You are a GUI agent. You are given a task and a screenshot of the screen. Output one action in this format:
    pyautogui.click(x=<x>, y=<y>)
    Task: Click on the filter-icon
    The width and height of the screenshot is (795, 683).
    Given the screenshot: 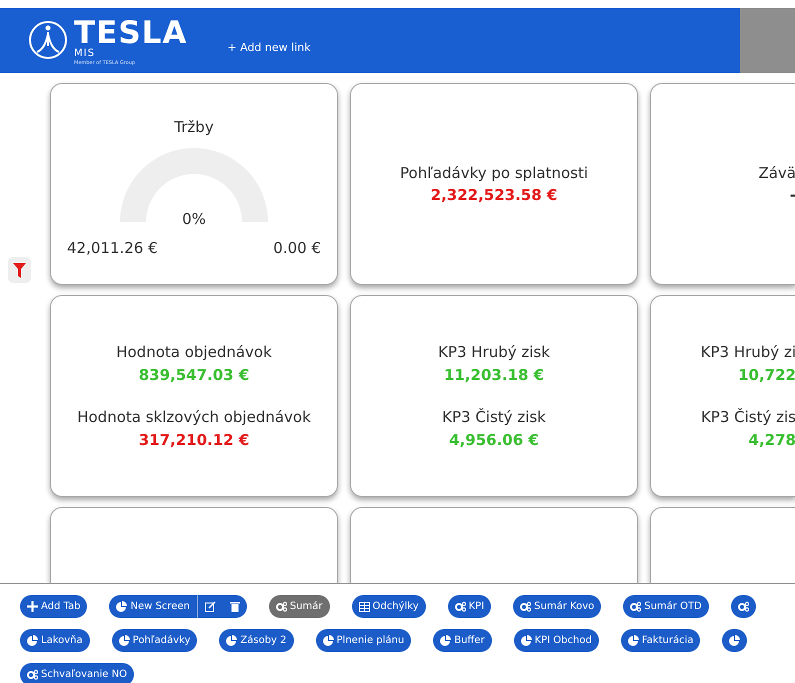 What is the action you would take?
    pyautogui.click(x=19, y=270)
    